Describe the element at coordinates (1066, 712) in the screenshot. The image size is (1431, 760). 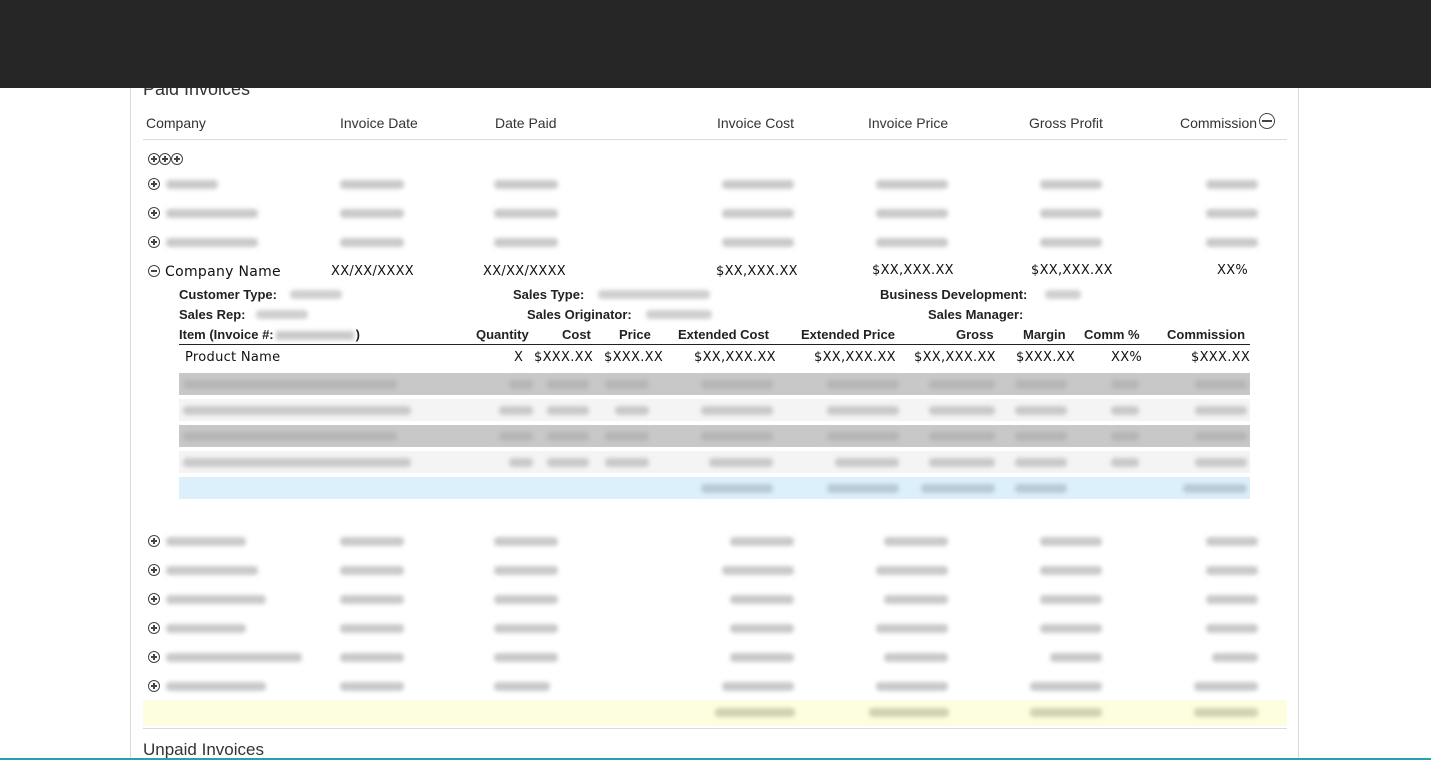
I see `redacted-total-gross-profit` at that location.